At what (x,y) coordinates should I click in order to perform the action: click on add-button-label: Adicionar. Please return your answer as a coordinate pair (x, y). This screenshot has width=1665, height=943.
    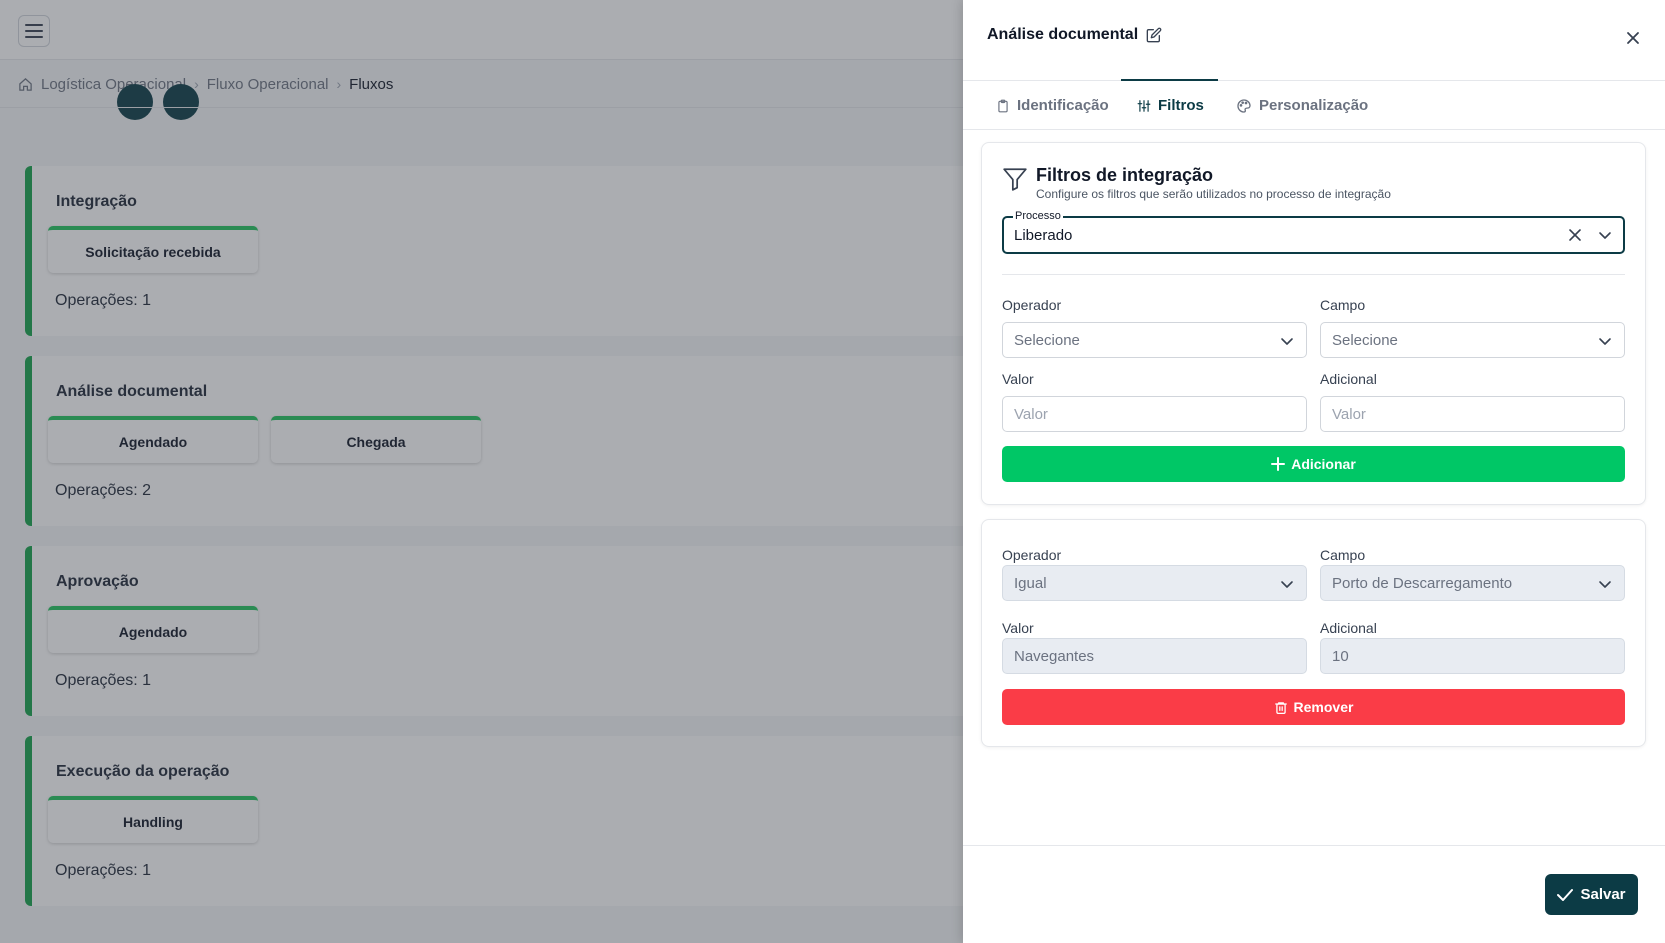
    Looking at the image, I should click on (1323, 464).